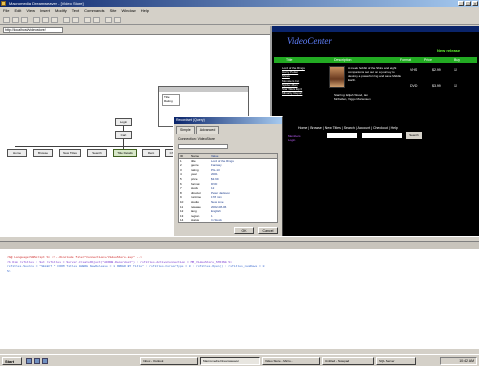  I want to click on member-link: Login, so click(294, 140).